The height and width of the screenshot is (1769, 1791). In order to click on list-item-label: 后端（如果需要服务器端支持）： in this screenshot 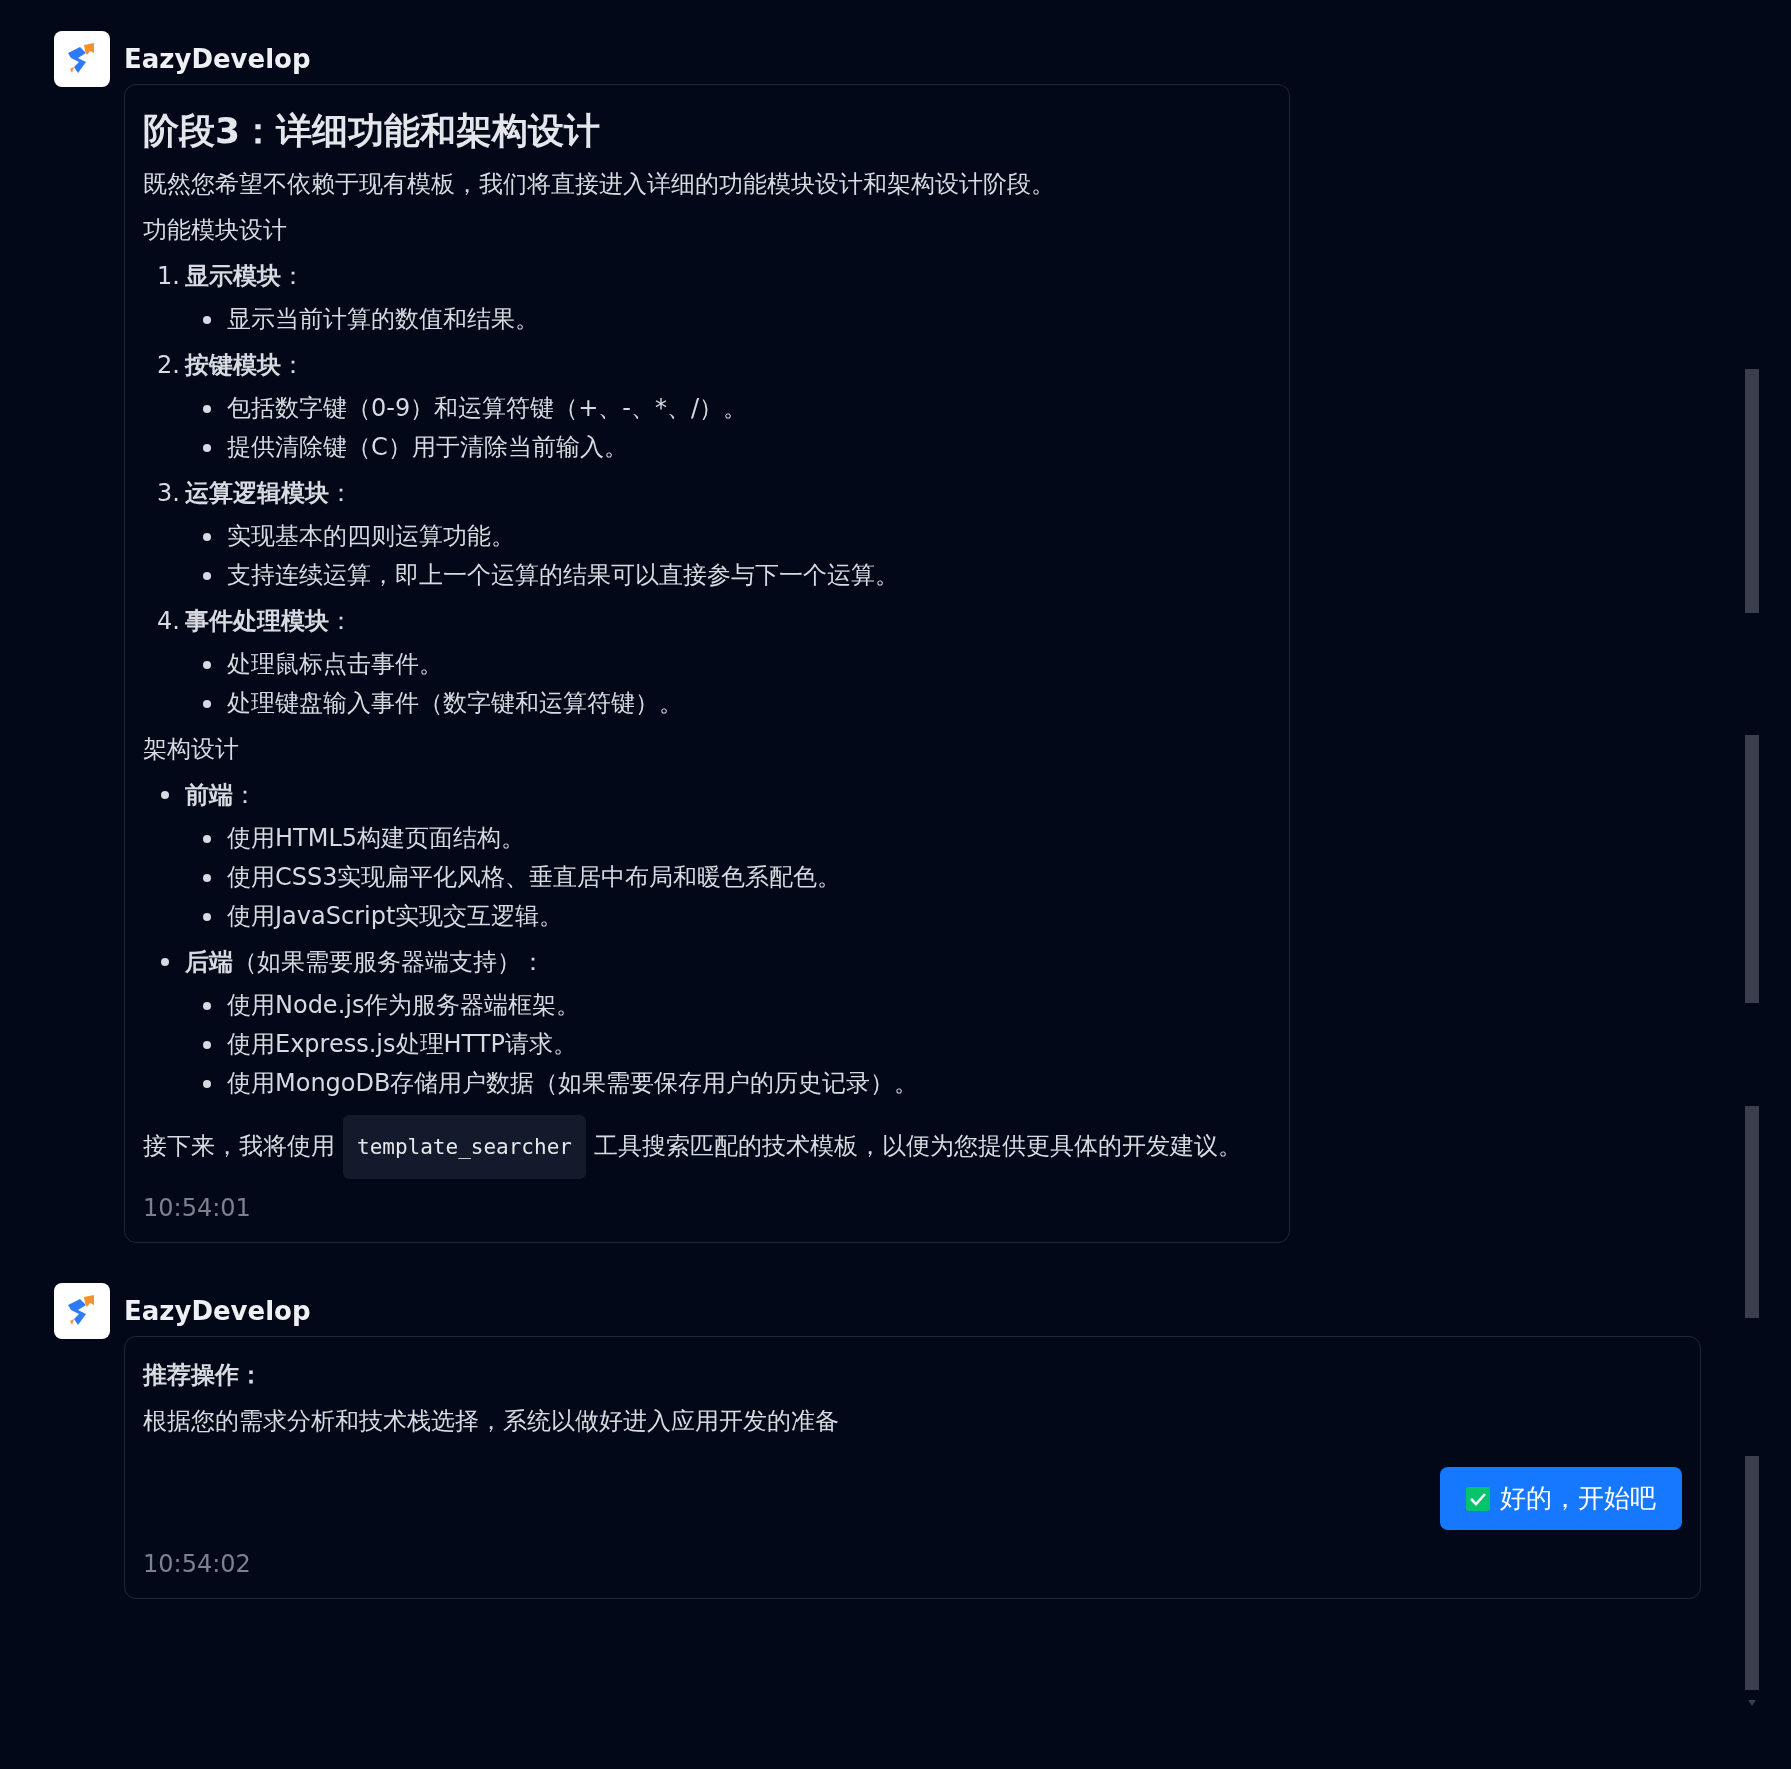, I will do `click(365, 962)`.